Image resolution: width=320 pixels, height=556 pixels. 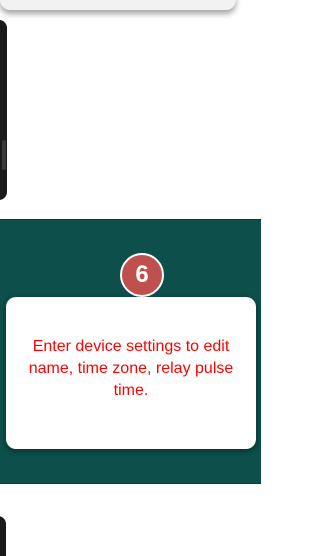 I want to click on device-frame-edge-bottom, so click(x=3, y=536).